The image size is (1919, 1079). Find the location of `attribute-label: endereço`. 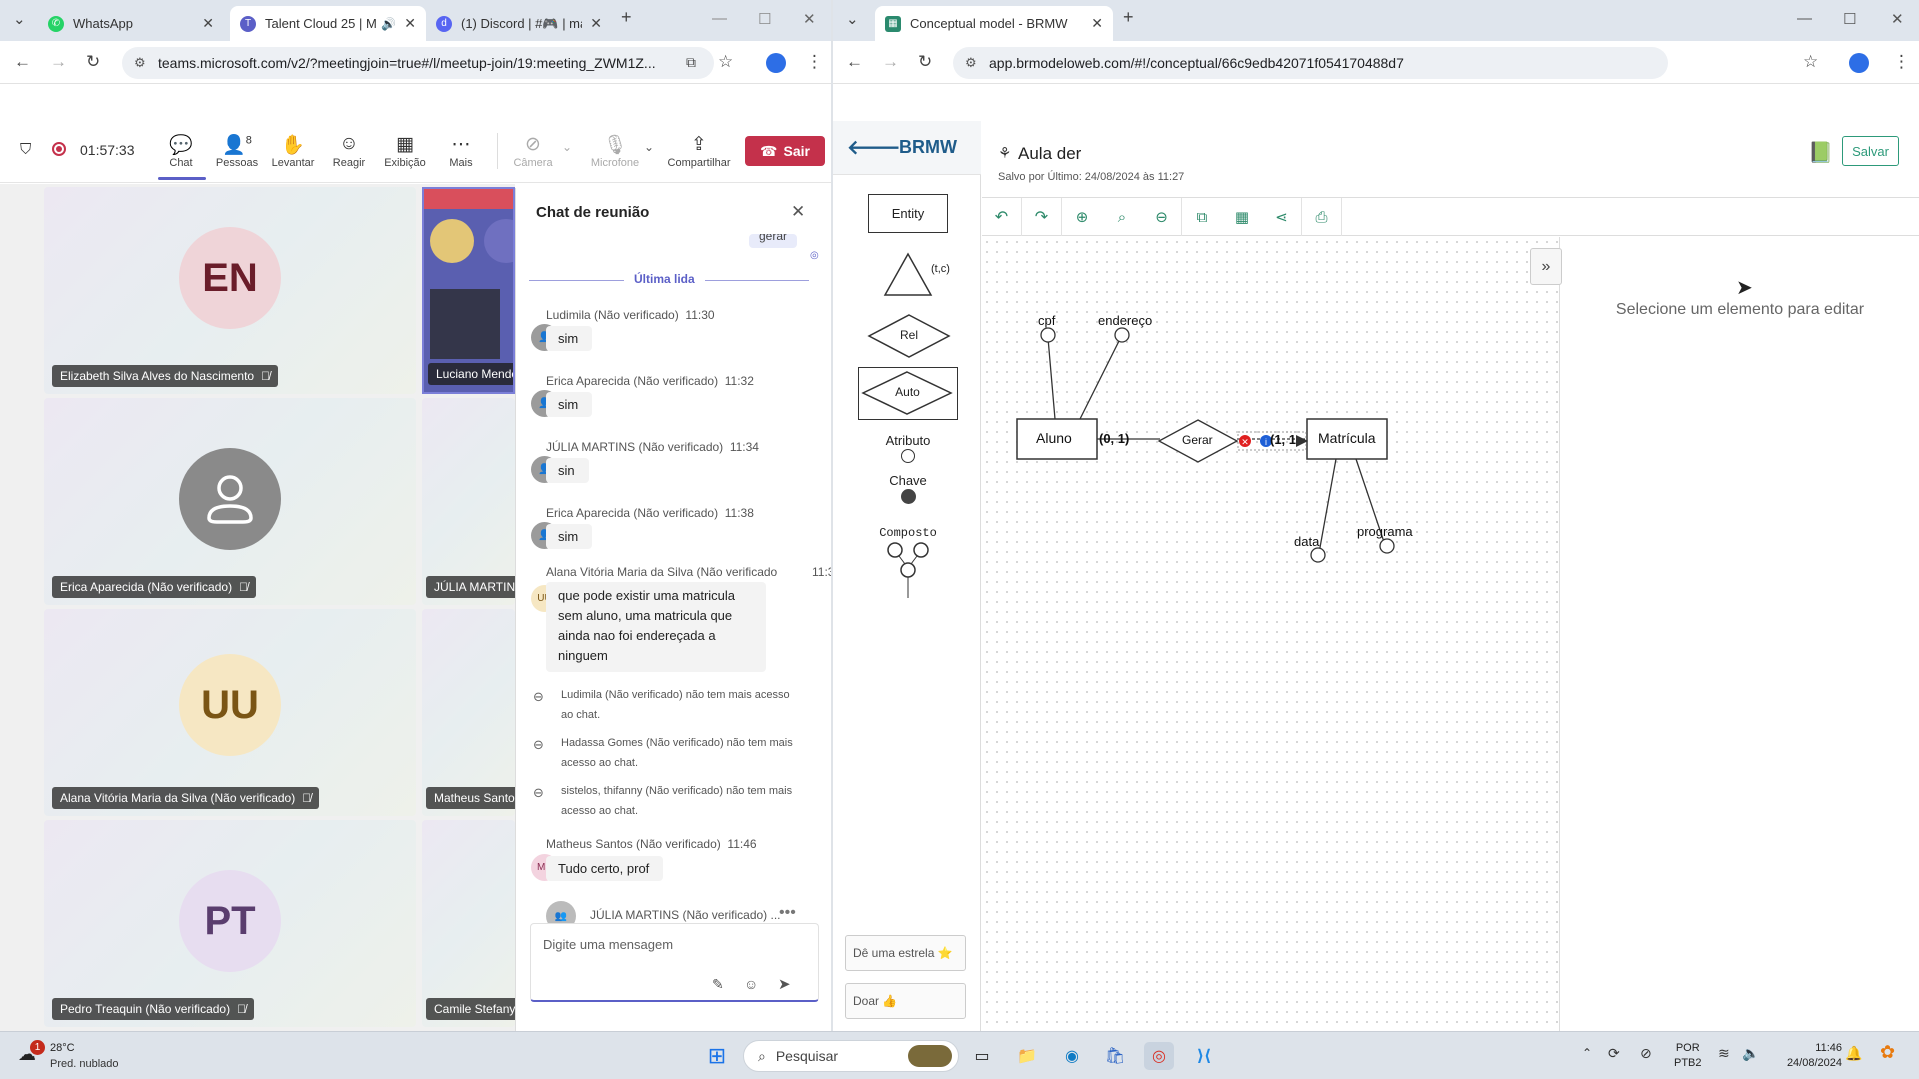

attribute-label: endereço is located at coordinates (1125, 320).